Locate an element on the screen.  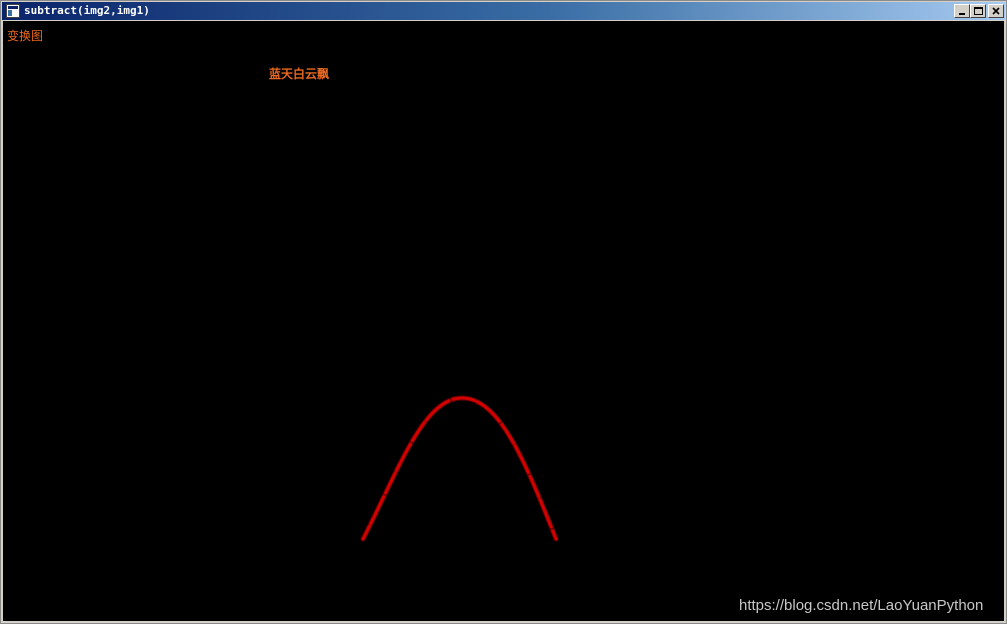
window-title: subtract(img2,img1) is located at coordinates (87, 10).